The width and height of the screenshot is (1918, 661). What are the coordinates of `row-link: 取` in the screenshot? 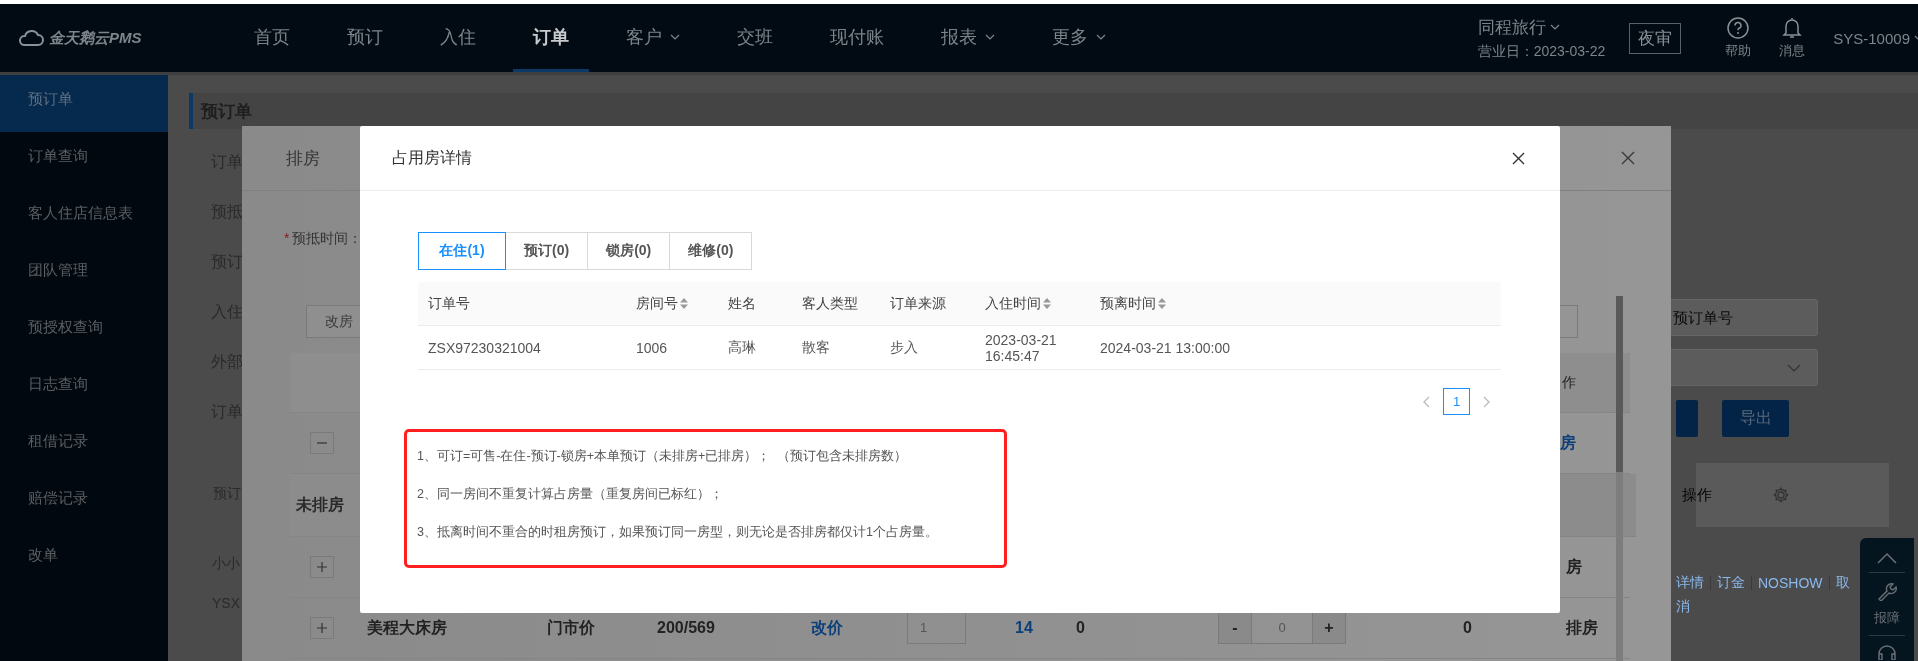 It's located at (1842, 583).